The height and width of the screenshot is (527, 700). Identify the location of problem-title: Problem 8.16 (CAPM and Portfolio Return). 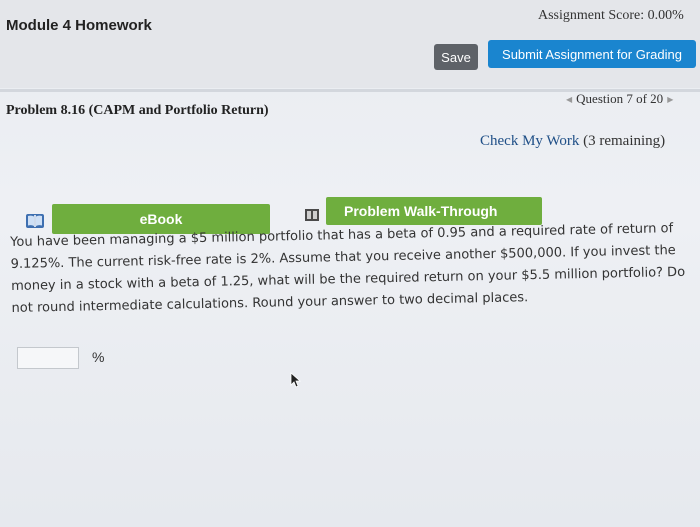
(137, 110).